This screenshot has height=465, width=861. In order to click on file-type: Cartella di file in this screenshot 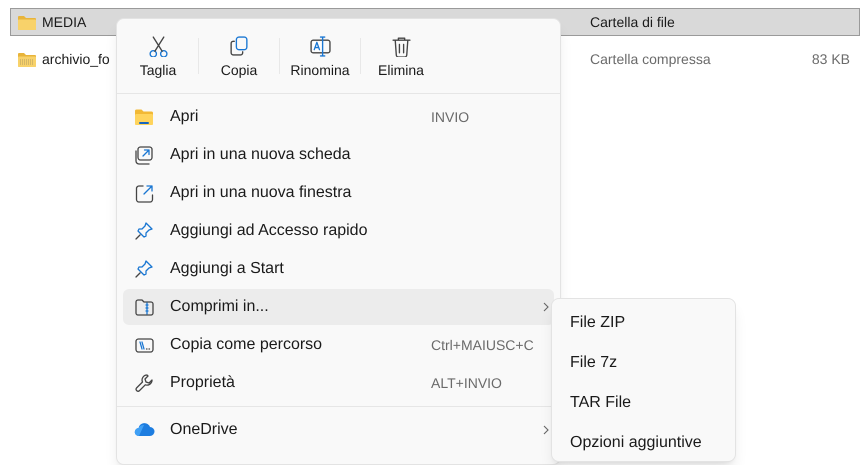, I will do `click(633, 22)`.